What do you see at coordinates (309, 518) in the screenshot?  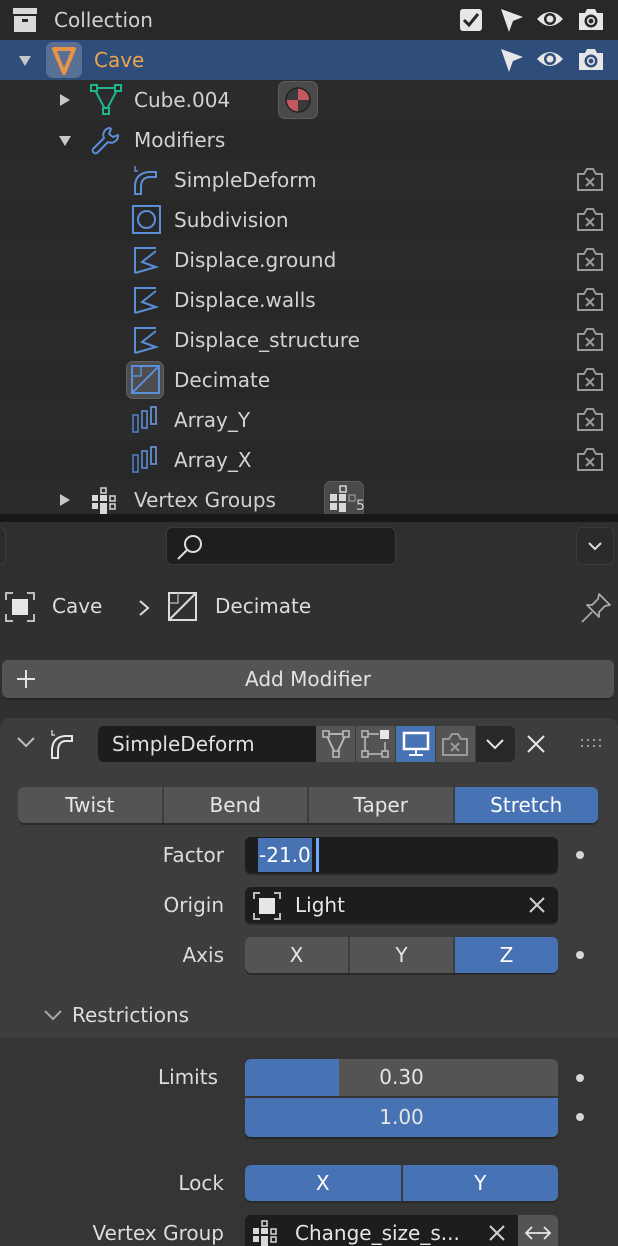 I see `area-divider` at bounding box center [309, 518].